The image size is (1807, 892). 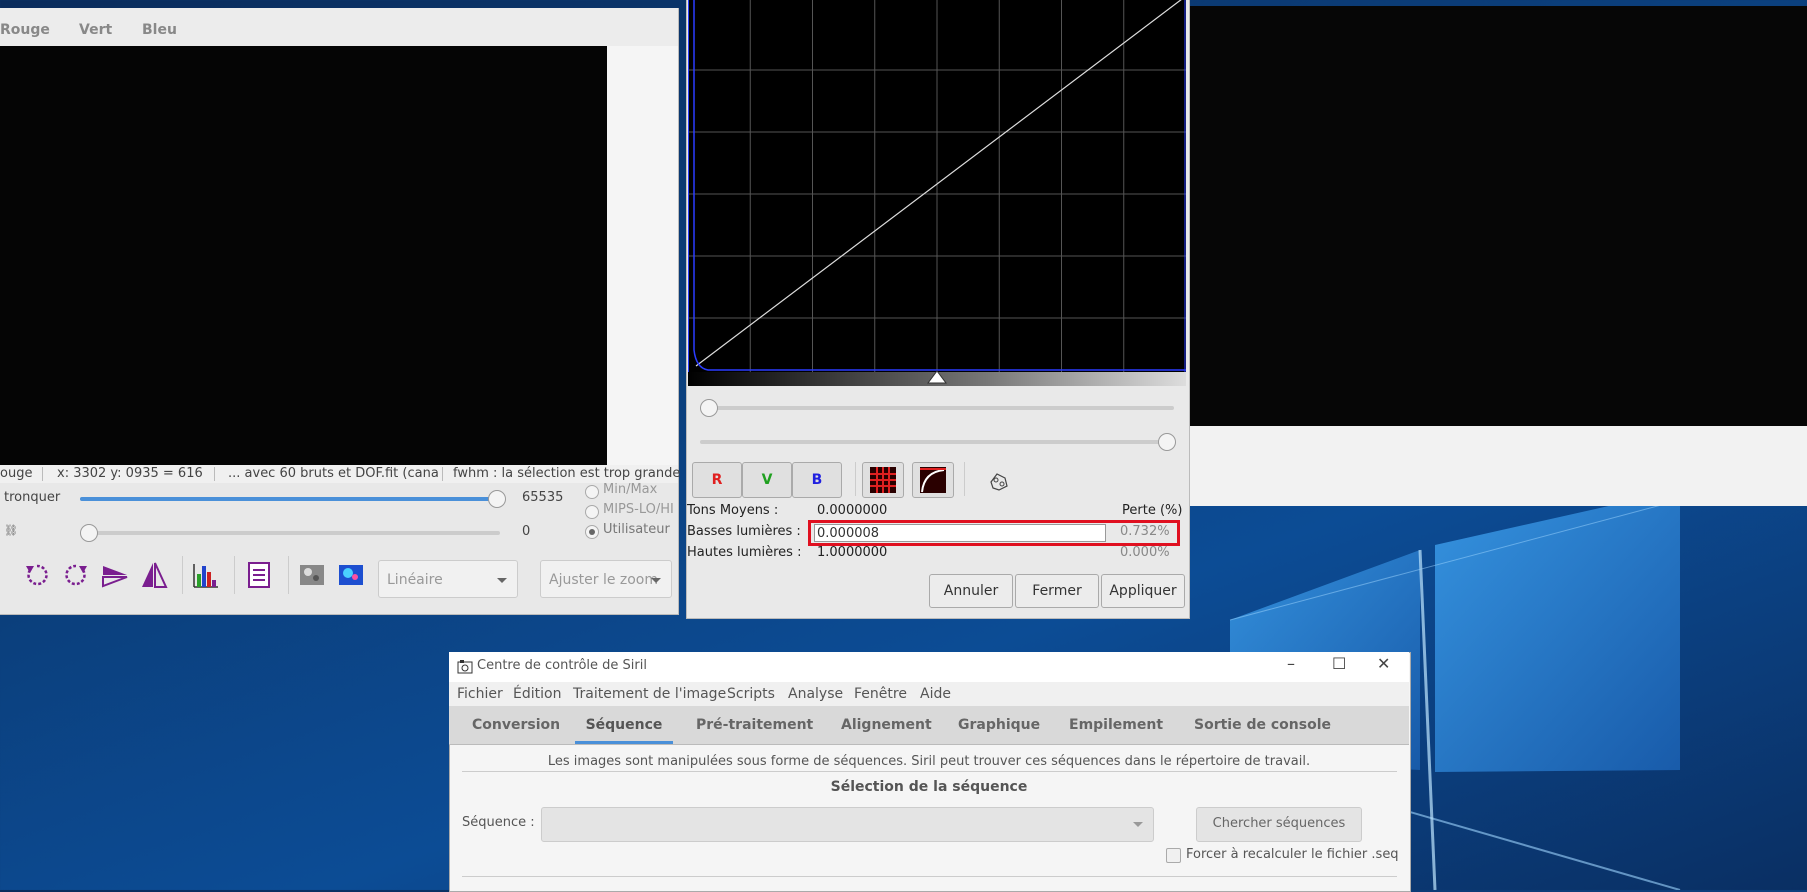 I want to click on auto-stretch-icon, so click(x=999, y=481).